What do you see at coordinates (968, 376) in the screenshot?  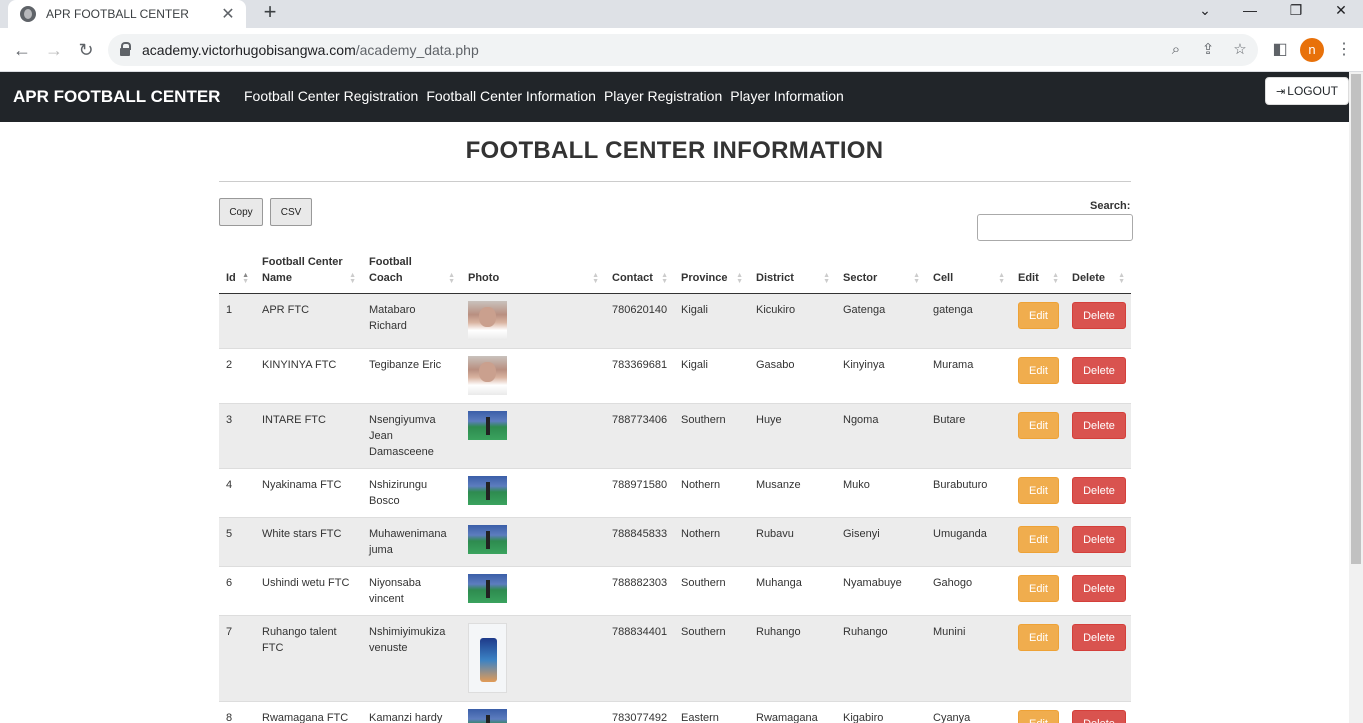 I see `cell-cell: Murama` at bounding box center [968, 376].